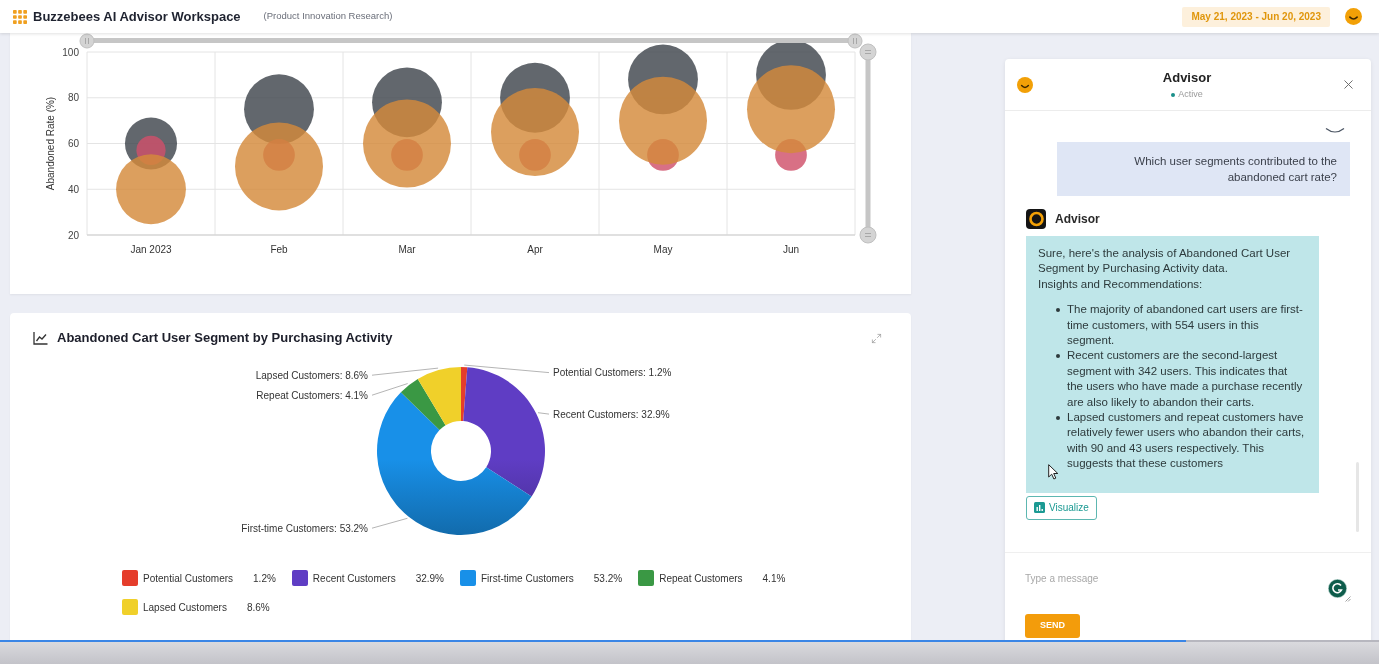 Image resolution: width=1379 pixels, height=664 pixels. What do you see at coordinates (304, 528) in the screenshot?
I see `data-label: First-time Customers: 53.2%` at bounding box center [304, 528].